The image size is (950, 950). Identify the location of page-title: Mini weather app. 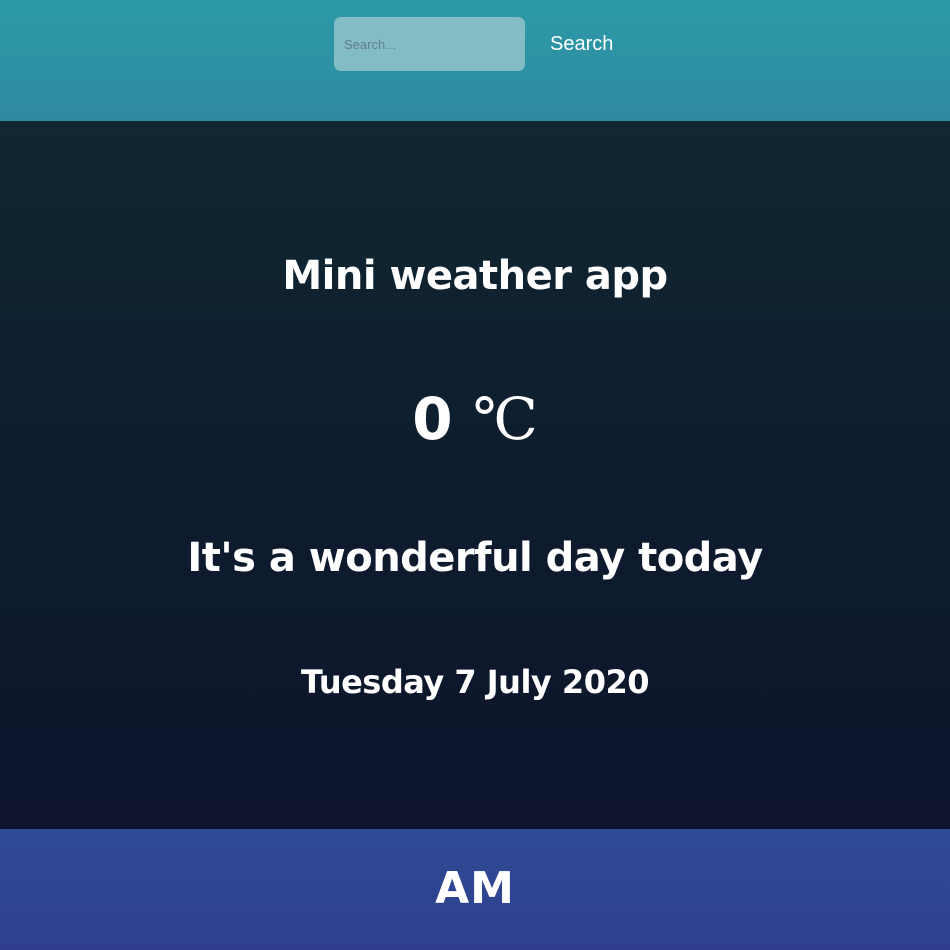
(475, 276).